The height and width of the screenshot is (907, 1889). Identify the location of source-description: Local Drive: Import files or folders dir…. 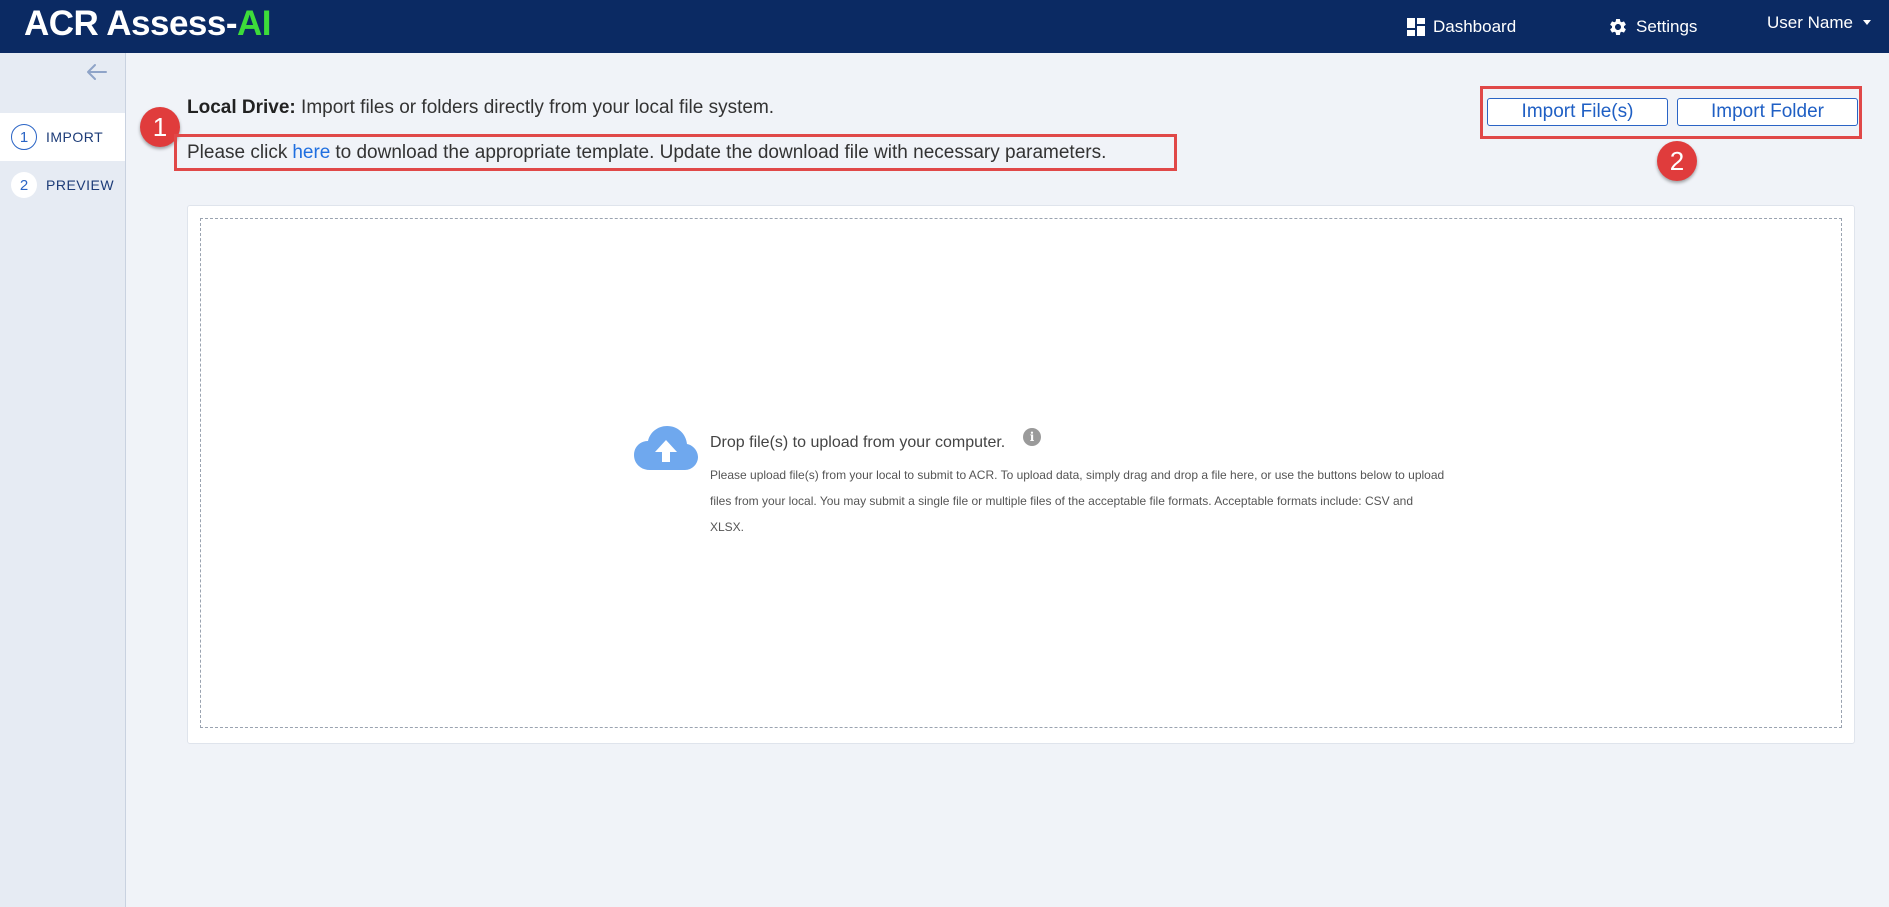
(480, 108).